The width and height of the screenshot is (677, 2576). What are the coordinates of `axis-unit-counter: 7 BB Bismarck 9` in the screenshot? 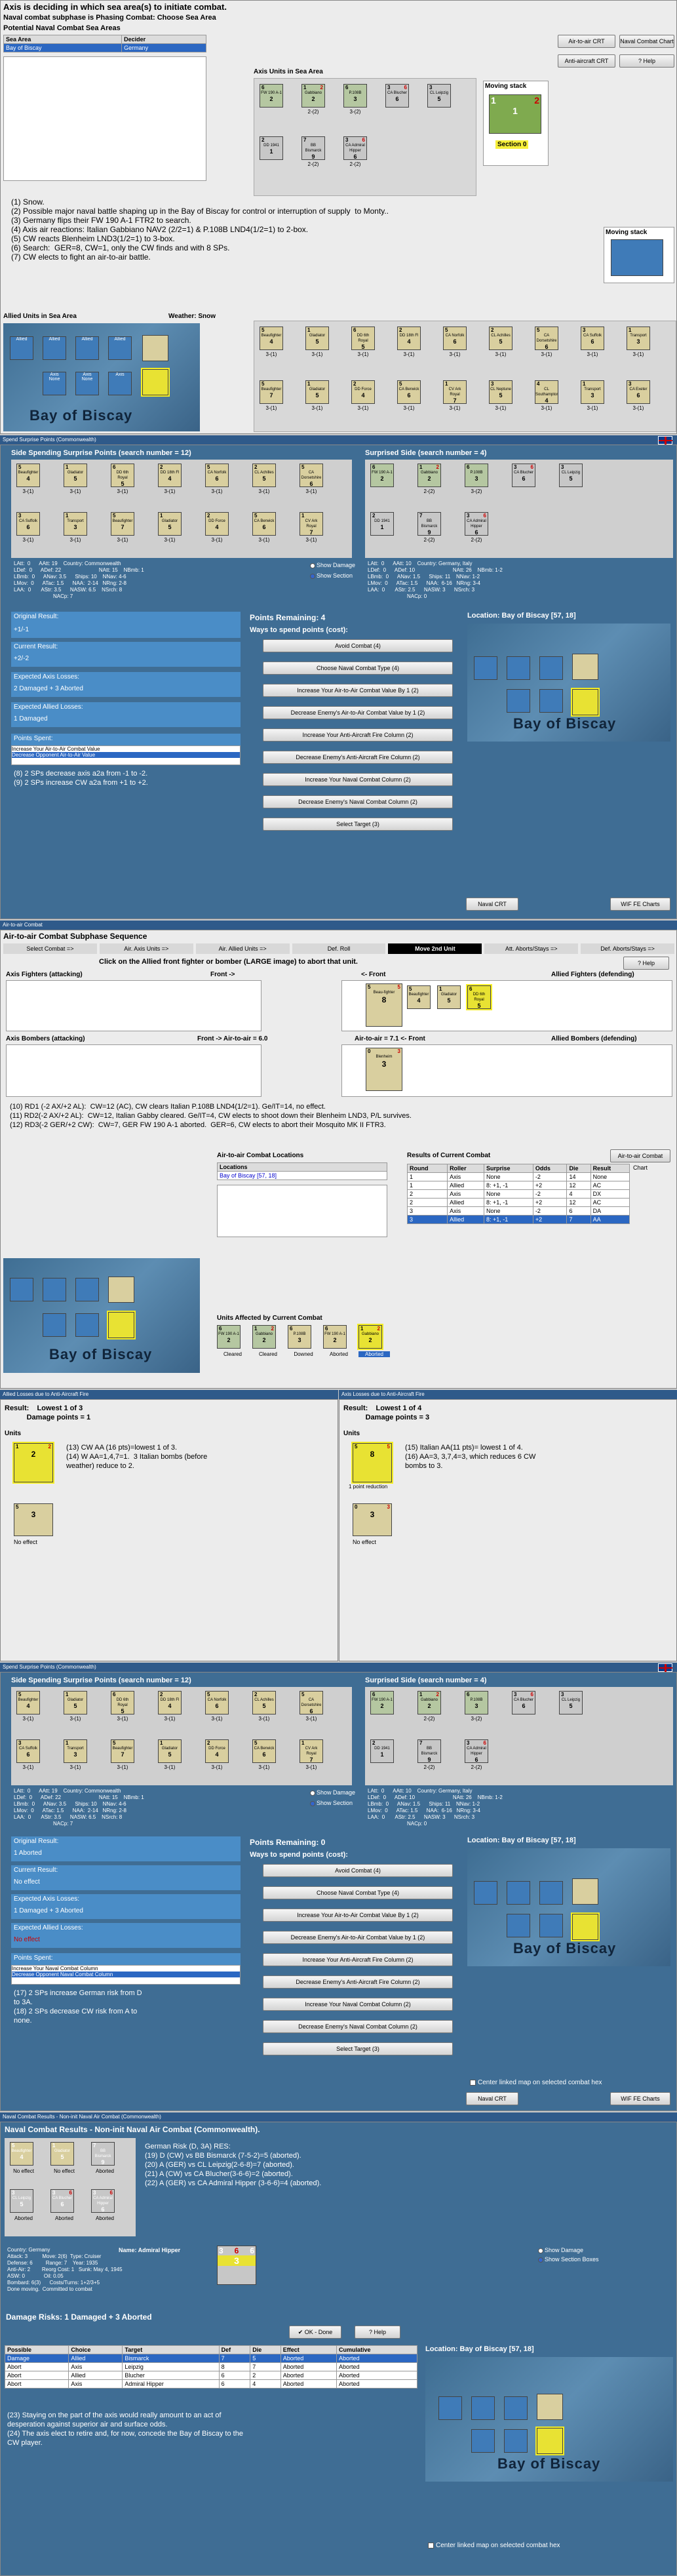 It's located at (313, 148).